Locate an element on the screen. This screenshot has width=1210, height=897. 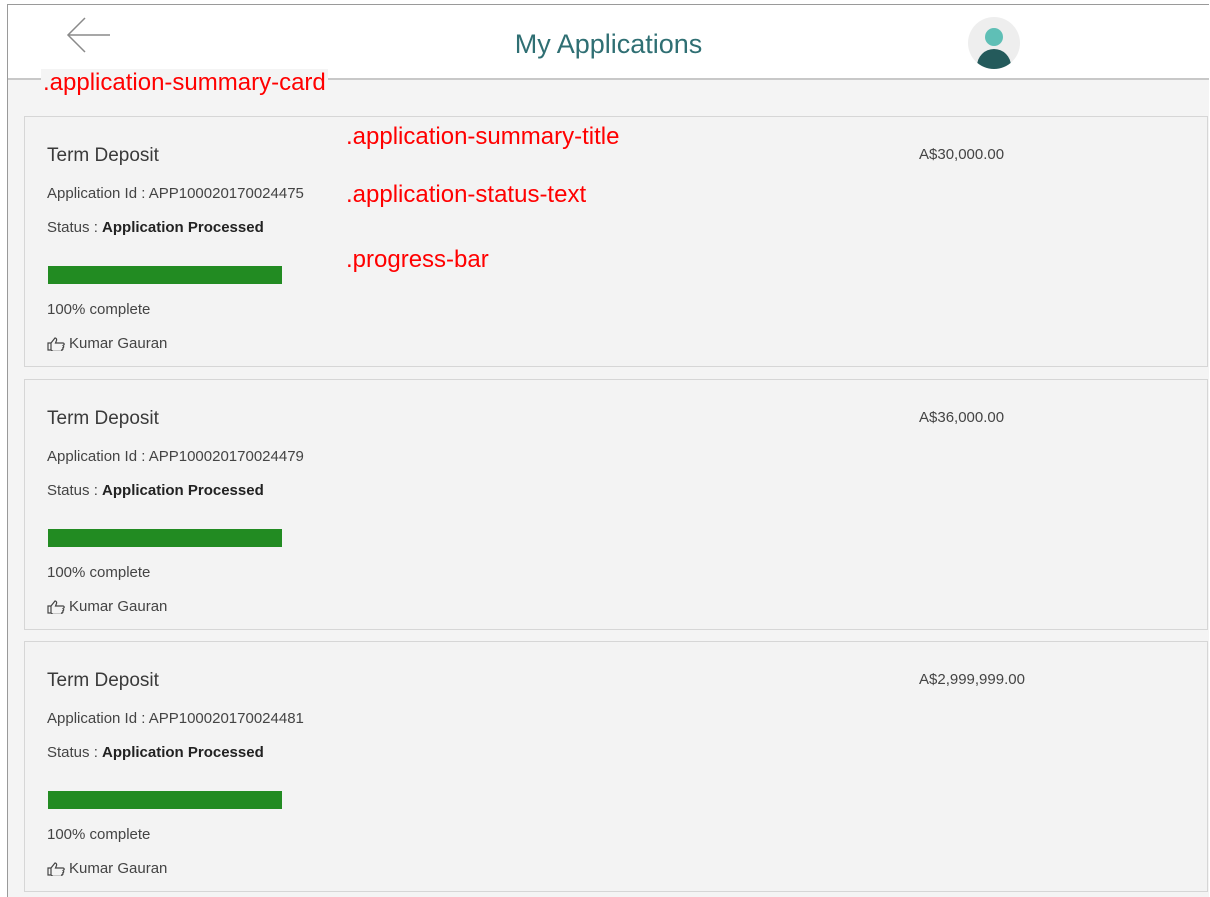
application-id-value: APP100020170024479 is located at coordinates (226, 456).